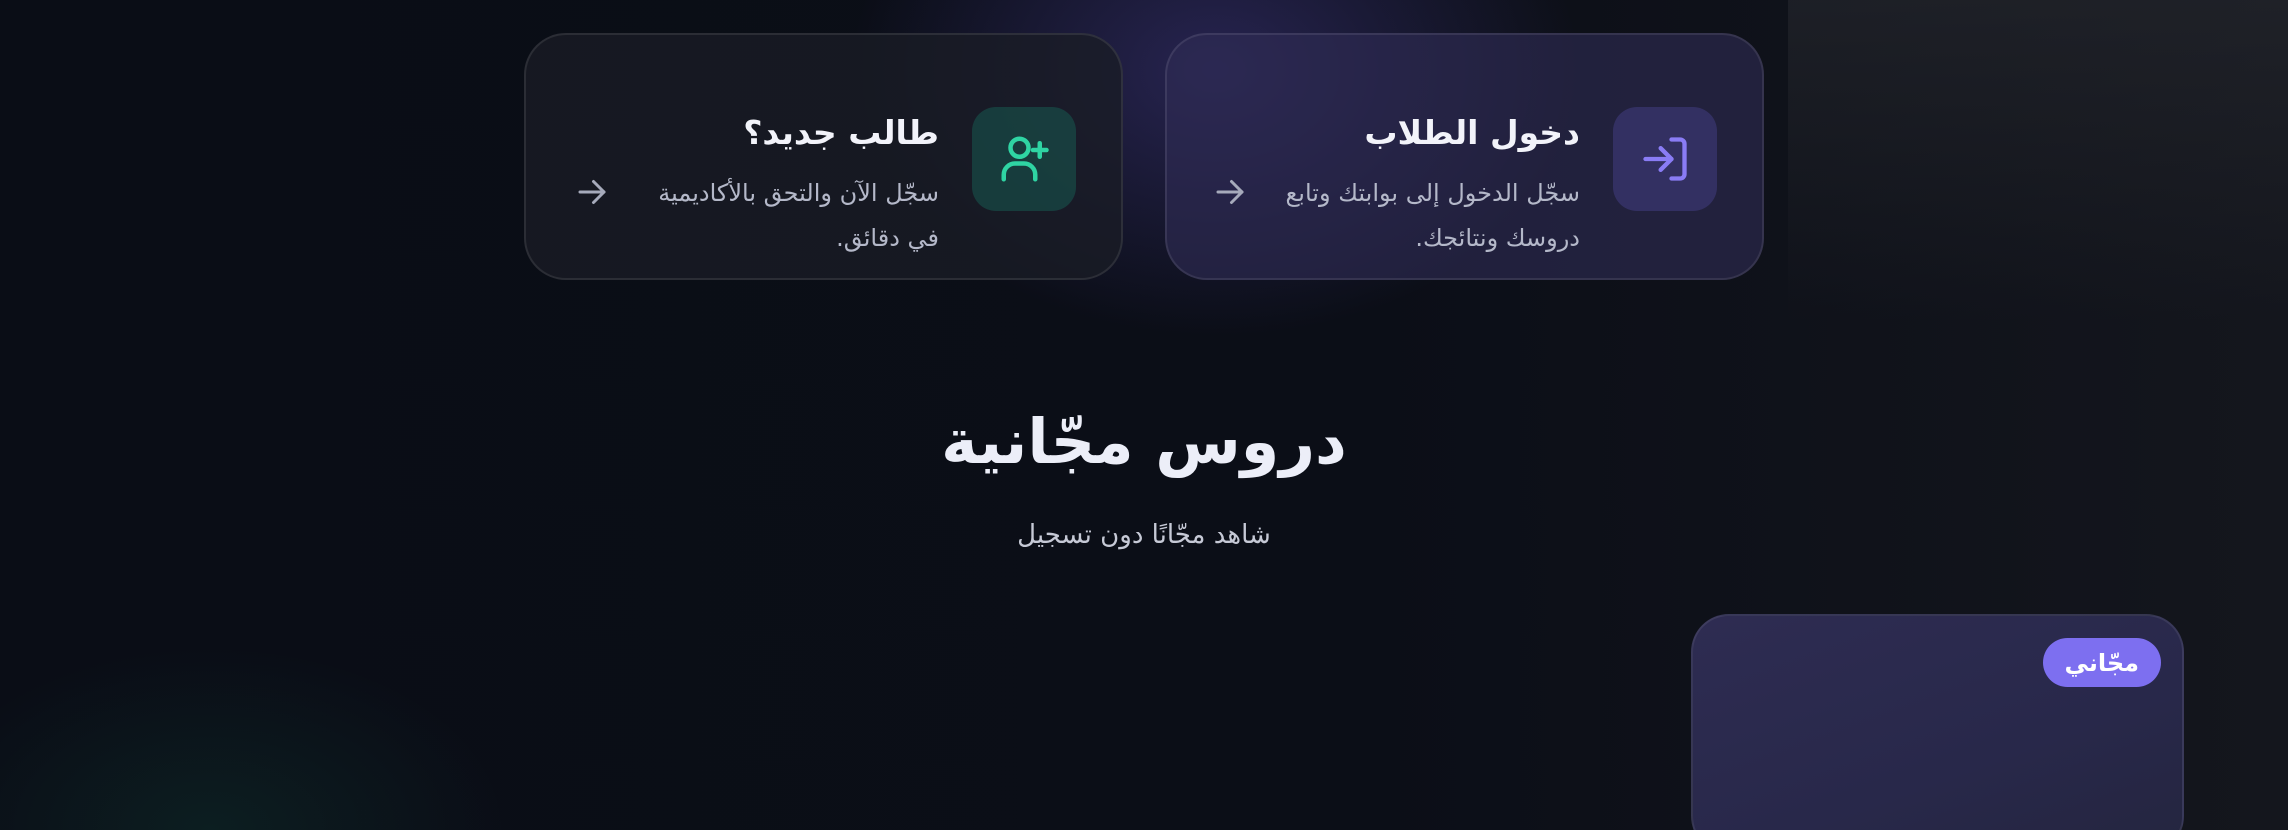  I want to click on user-plus-icon-box, so click(1024, 159).